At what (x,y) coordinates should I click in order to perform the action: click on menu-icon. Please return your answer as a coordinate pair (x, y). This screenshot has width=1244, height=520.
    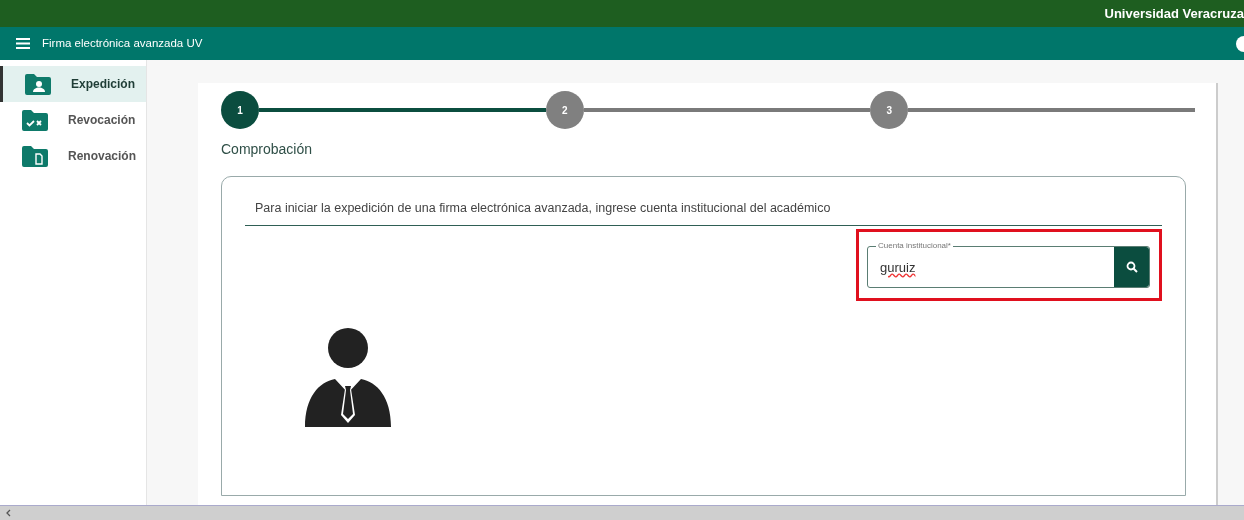
    Looking at the image, I should click on (23, 43).